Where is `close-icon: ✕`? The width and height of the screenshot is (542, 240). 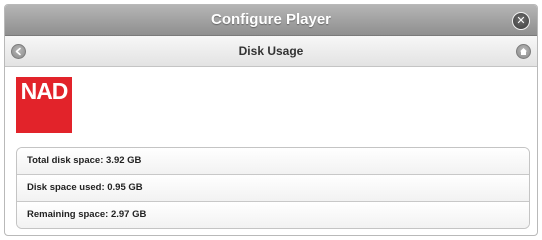
close-icon: ✕ is located at coordinates (521, 21).